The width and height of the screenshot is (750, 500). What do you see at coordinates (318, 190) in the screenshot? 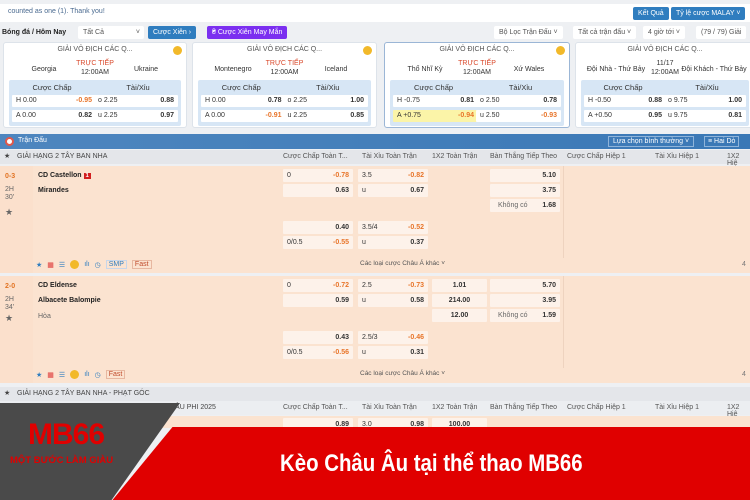
I see `odds-cell: 0.63` at bounding box center [318, 190].